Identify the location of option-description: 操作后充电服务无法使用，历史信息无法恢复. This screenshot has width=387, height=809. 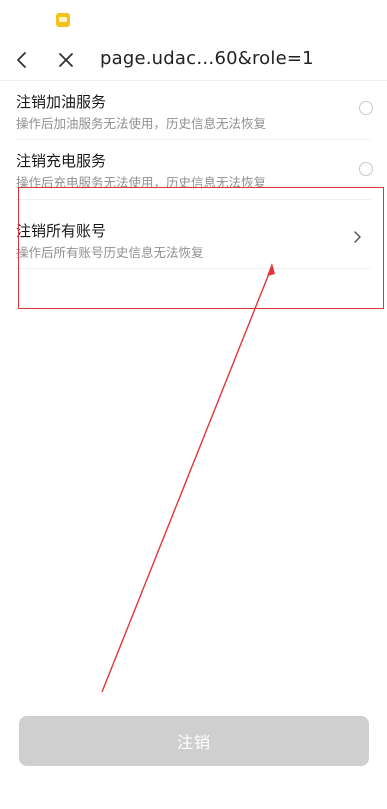
(141, 182).